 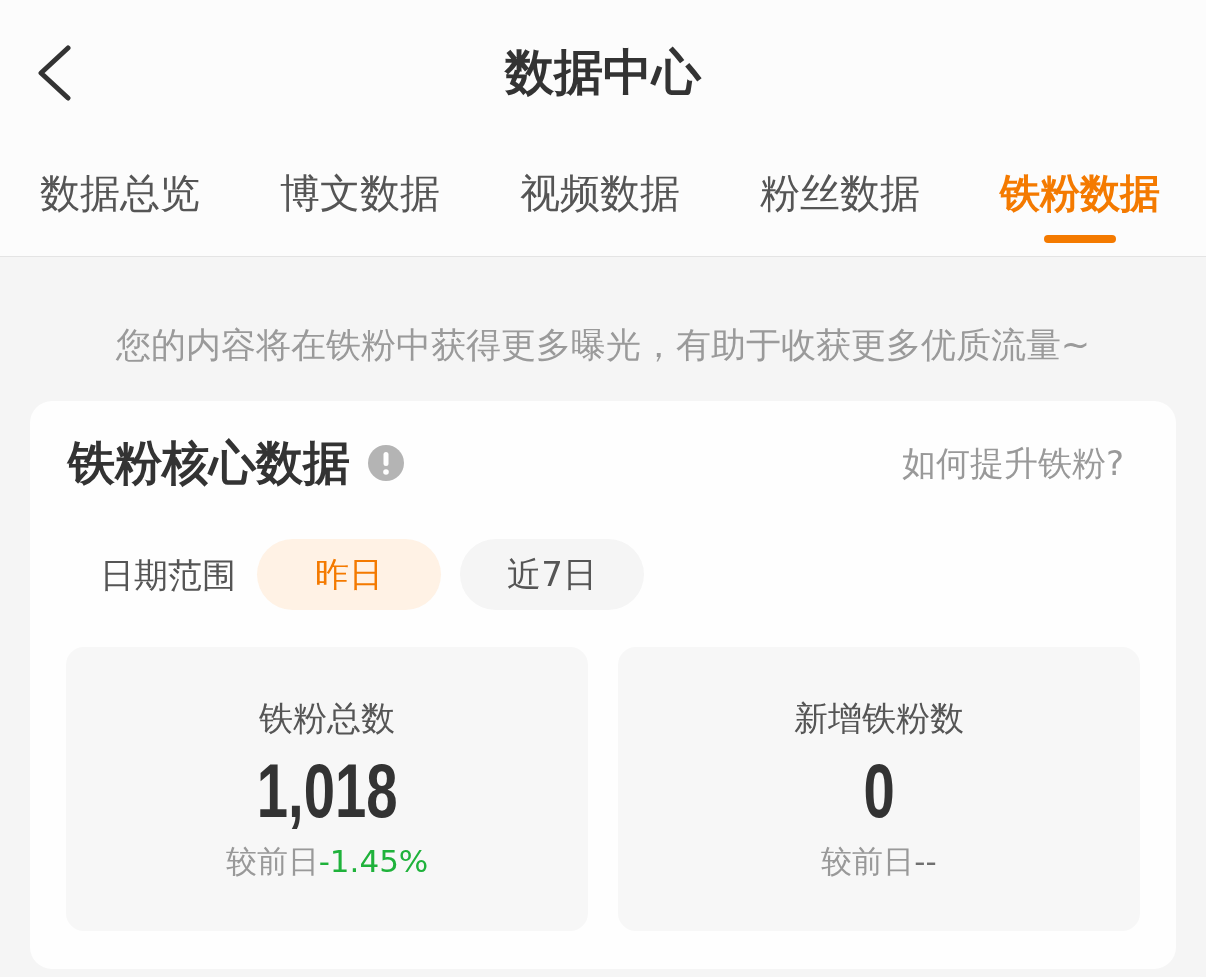 I want to click on page-title: 数据中心, so click(x=603, y=73).